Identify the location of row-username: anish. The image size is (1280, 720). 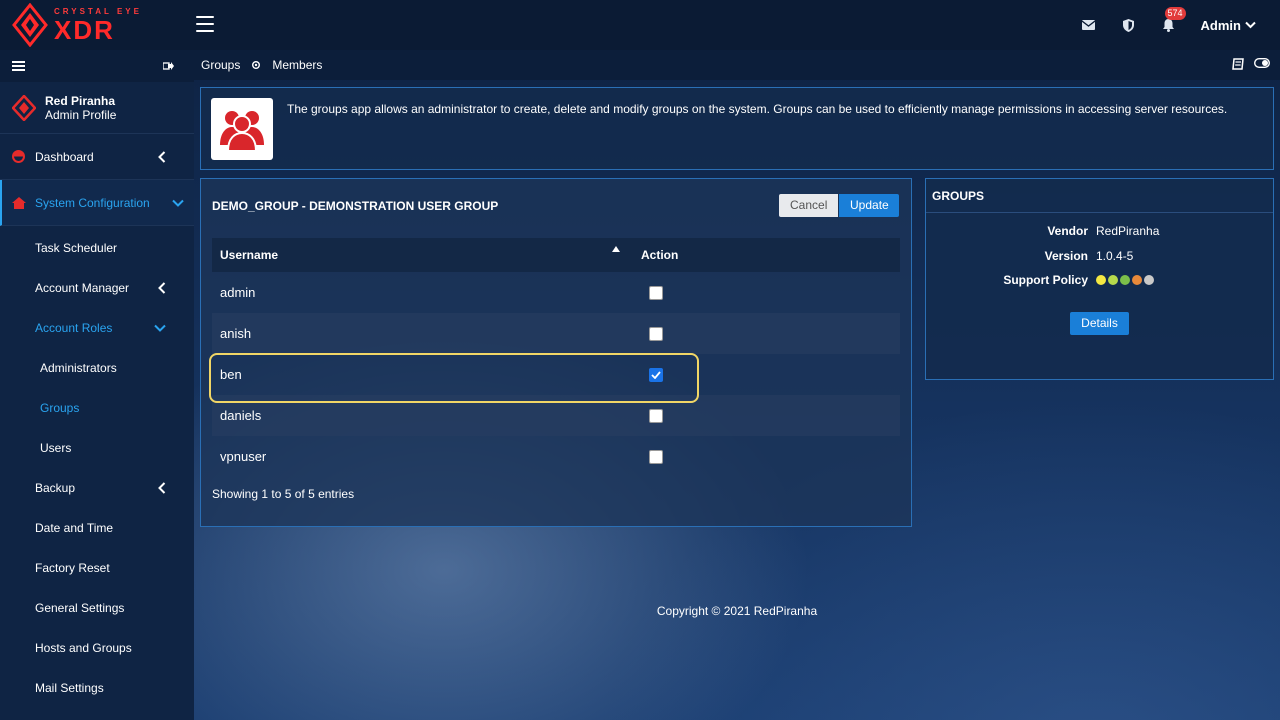
(236, 333).